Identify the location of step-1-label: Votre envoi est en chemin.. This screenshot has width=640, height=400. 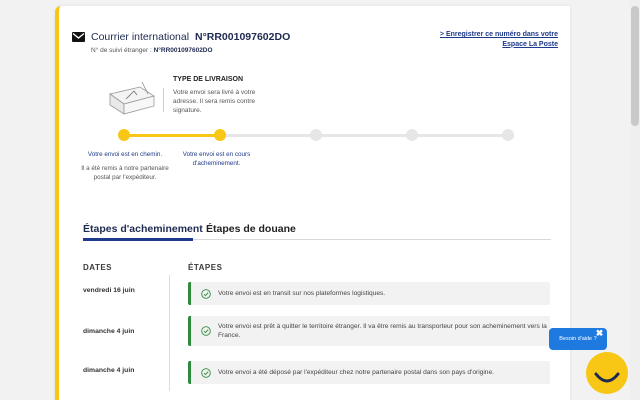
(125, 154).